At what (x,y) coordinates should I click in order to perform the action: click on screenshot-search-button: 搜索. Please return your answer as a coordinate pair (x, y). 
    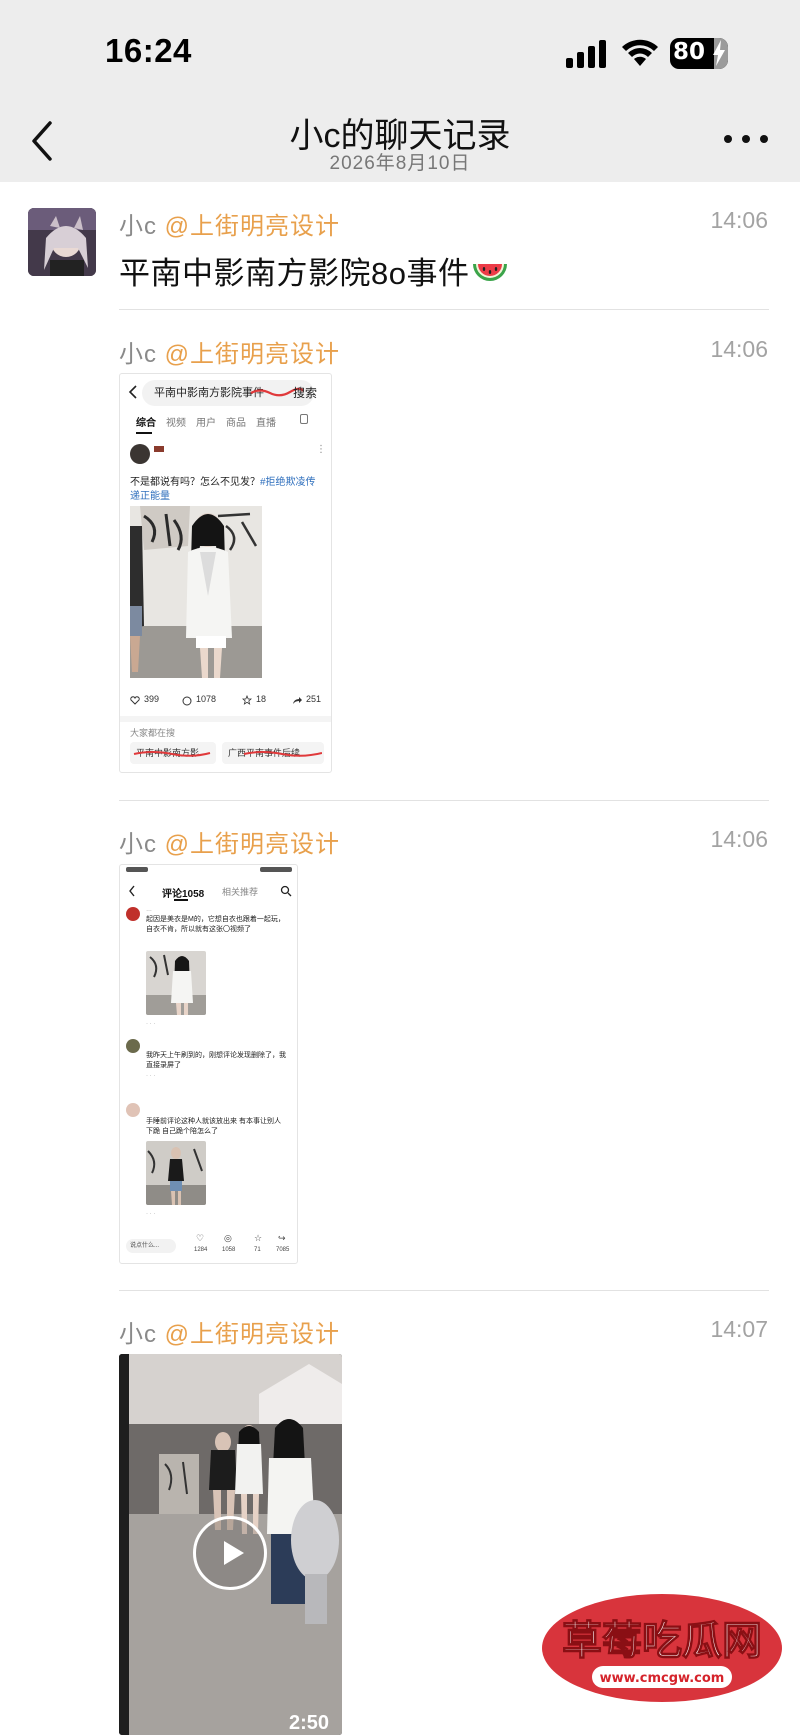
    Looking at the image, I should click on (304, 393).